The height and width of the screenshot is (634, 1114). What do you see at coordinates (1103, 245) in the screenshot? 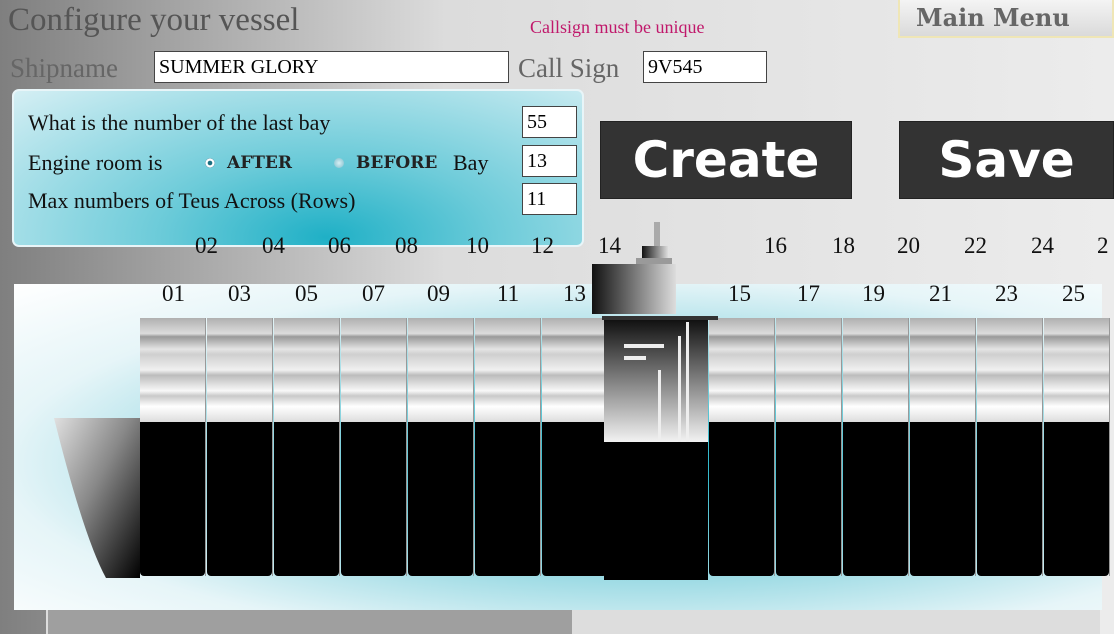
I see `bay-label-even: 2` at bounding box center [1103, 245].